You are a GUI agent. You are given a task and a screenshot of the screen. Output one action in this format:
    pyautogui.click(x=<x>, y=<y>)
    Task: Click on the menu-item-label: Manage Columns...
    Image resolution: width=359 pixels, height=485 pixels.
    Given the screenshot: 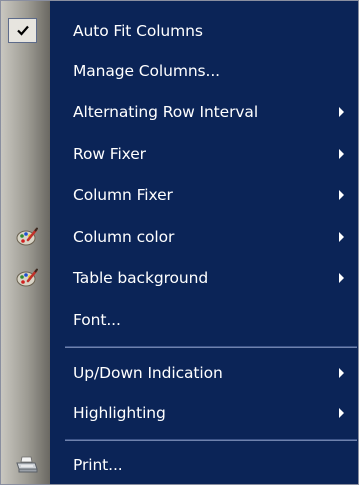 What is the action you would take?
    pyautogui.click(x=147, y=71)
    